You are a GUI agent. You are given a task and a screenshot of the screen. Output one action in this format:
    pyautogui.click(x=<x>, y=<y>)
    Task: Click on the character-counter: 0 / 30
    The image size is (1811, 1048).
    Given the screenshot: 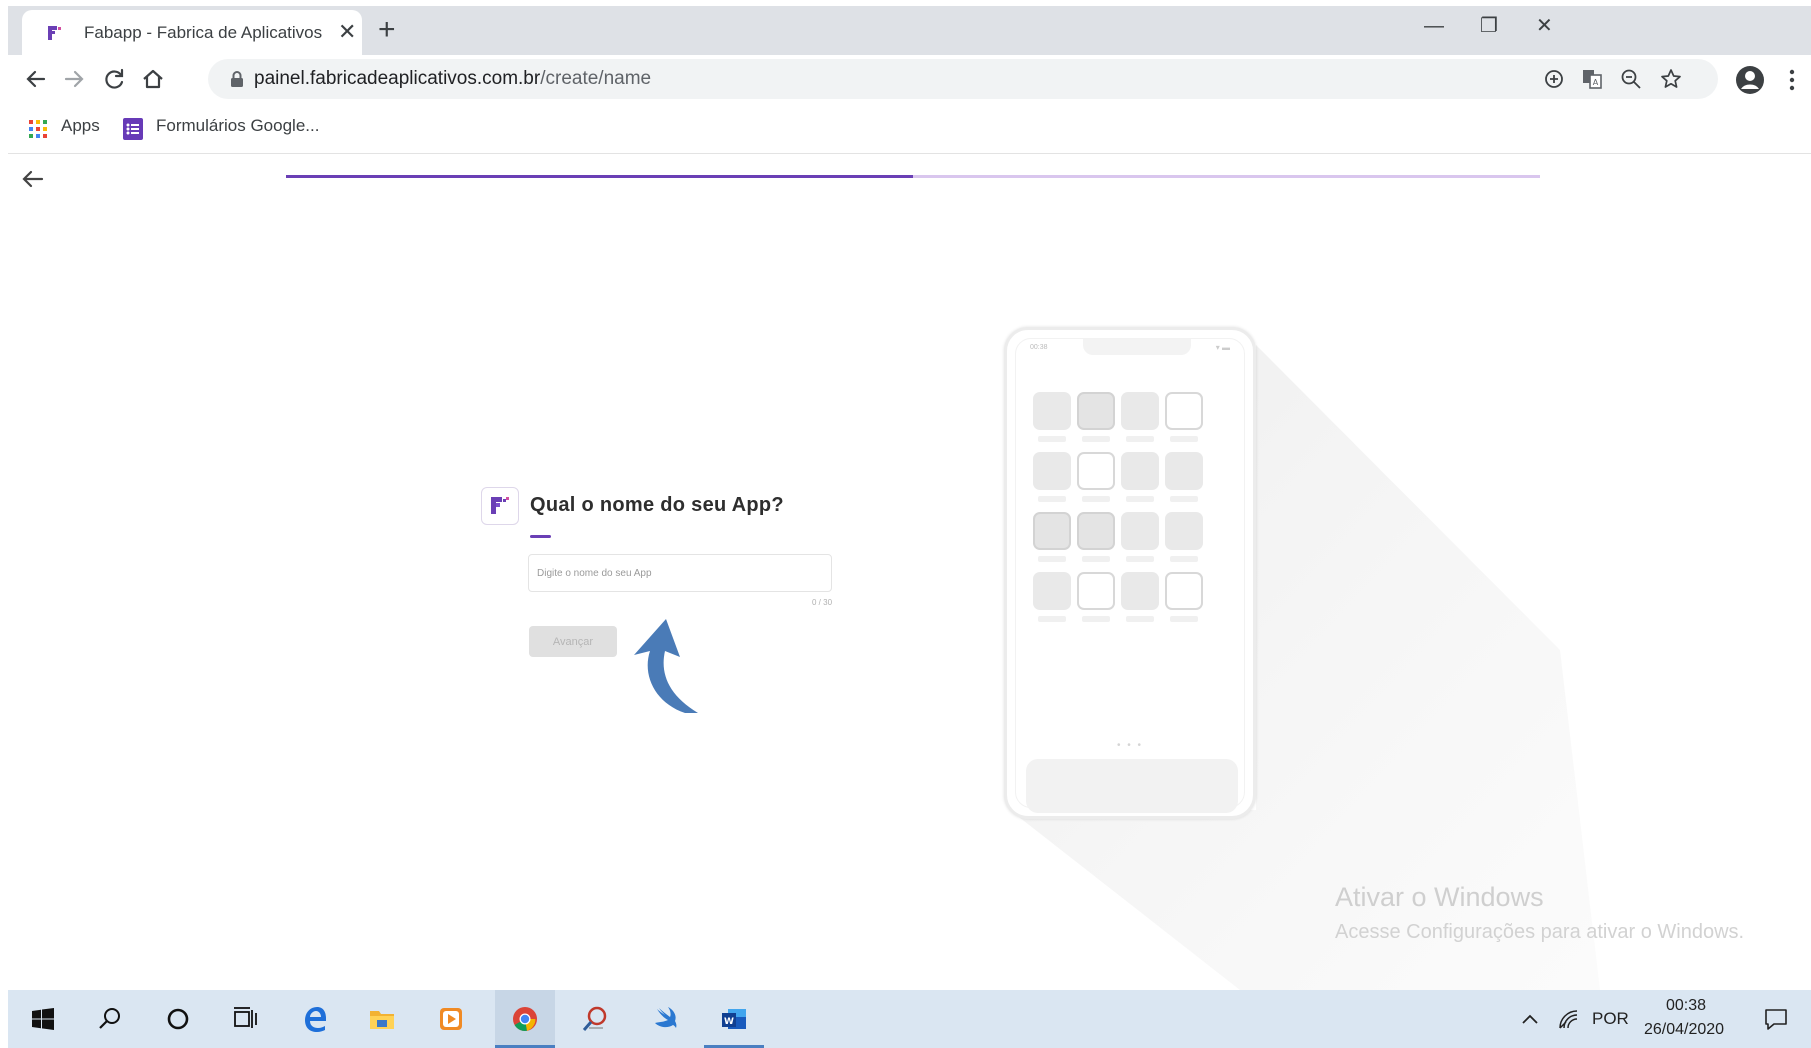 What is the action you would take?
    pyautogui.click(x=822, y=602)
    